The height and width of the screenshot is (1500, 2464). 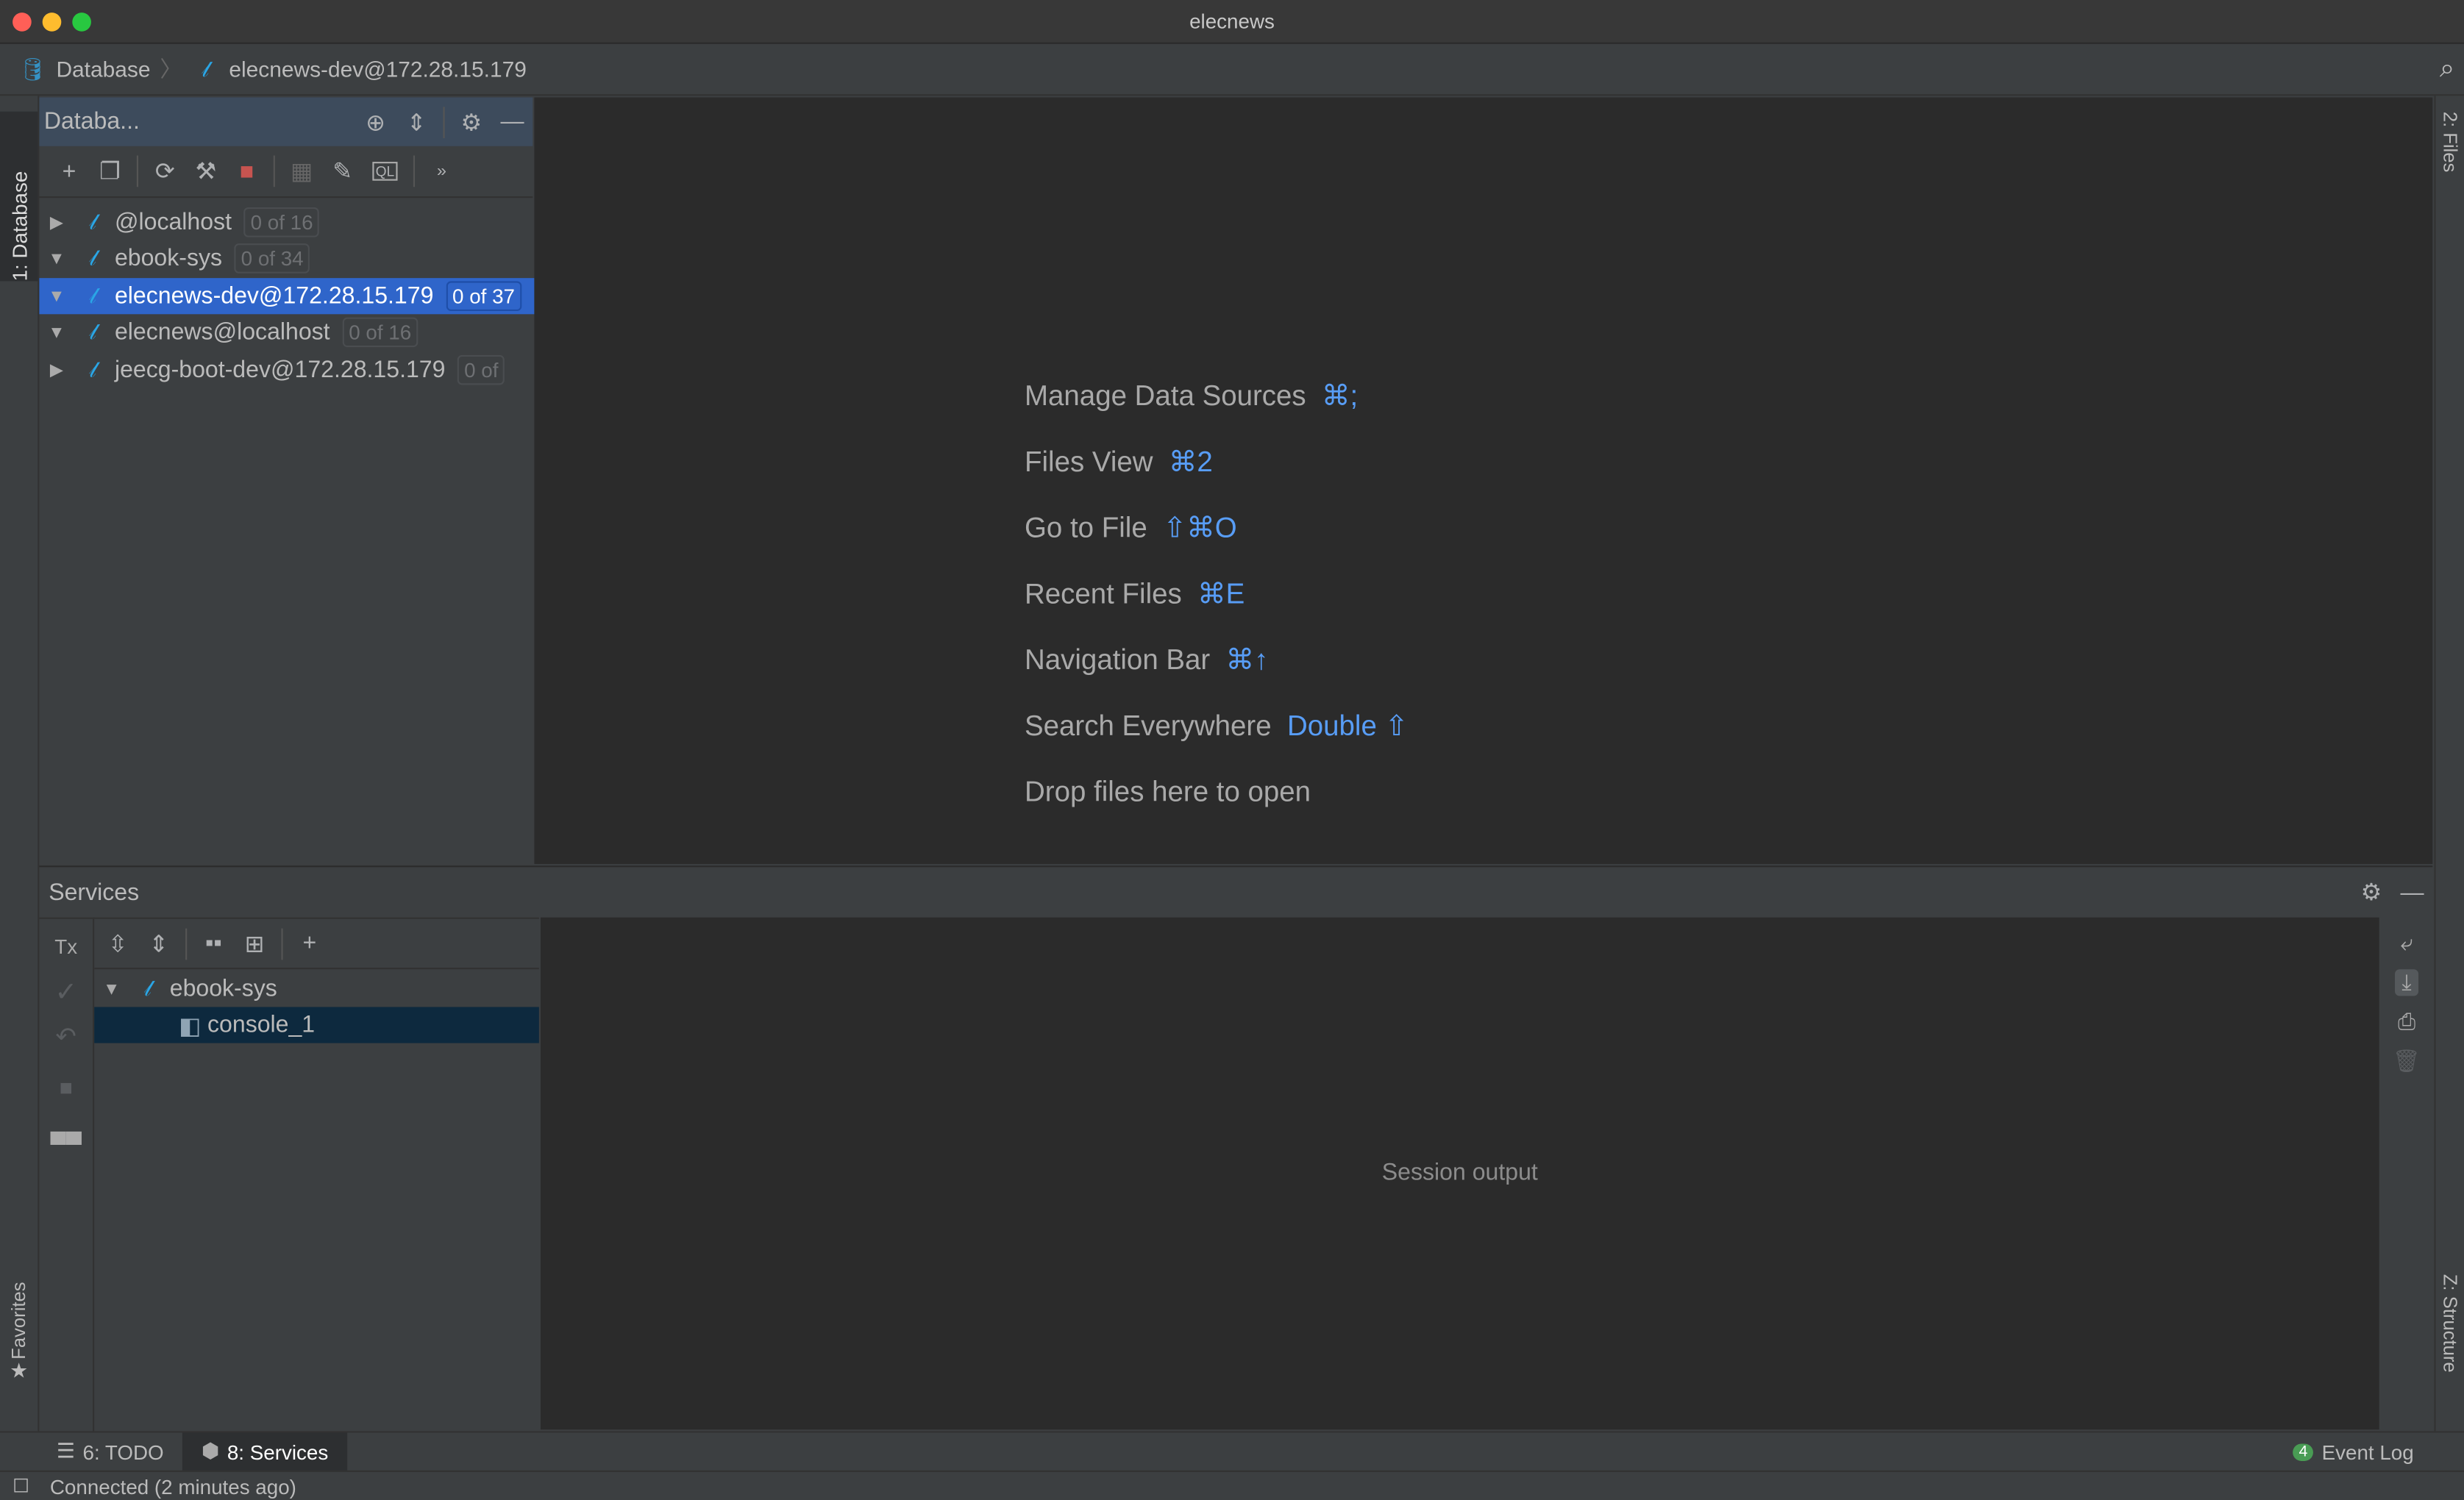 I want to click on locate-icon: ⊕, so click(x=375, y=121).